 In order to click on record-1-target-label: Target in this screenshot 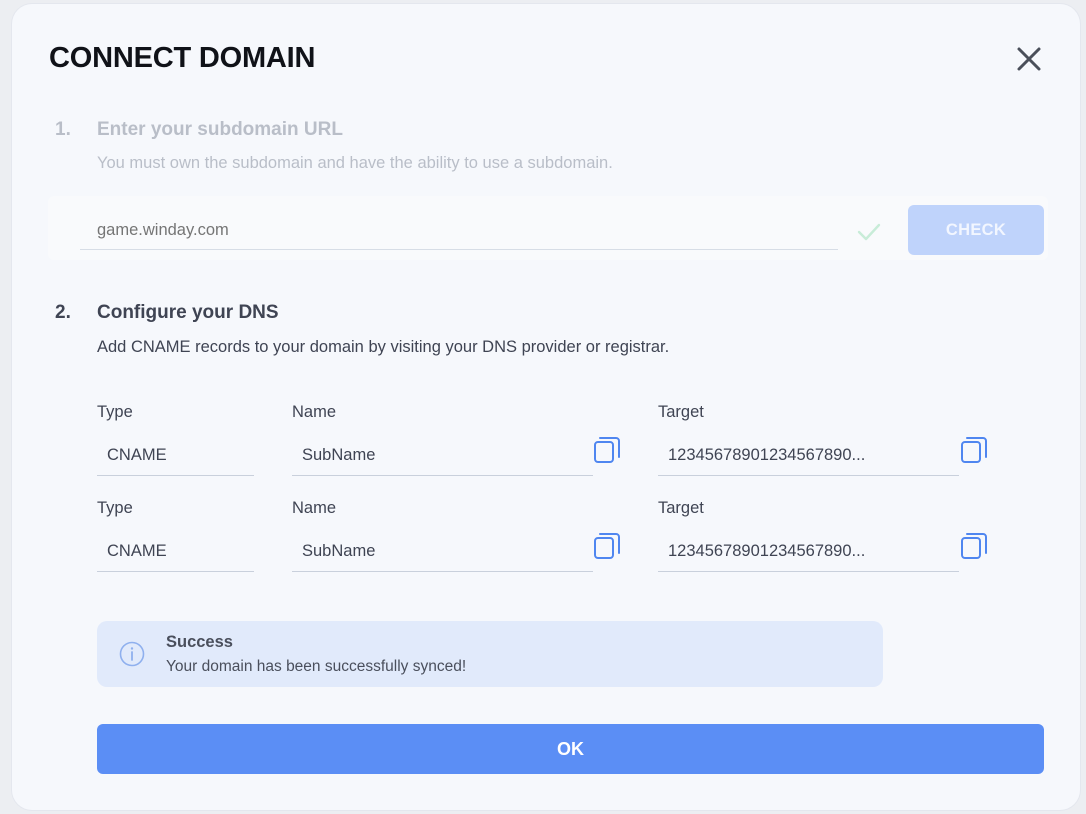, I will do `click(681, 412)`.